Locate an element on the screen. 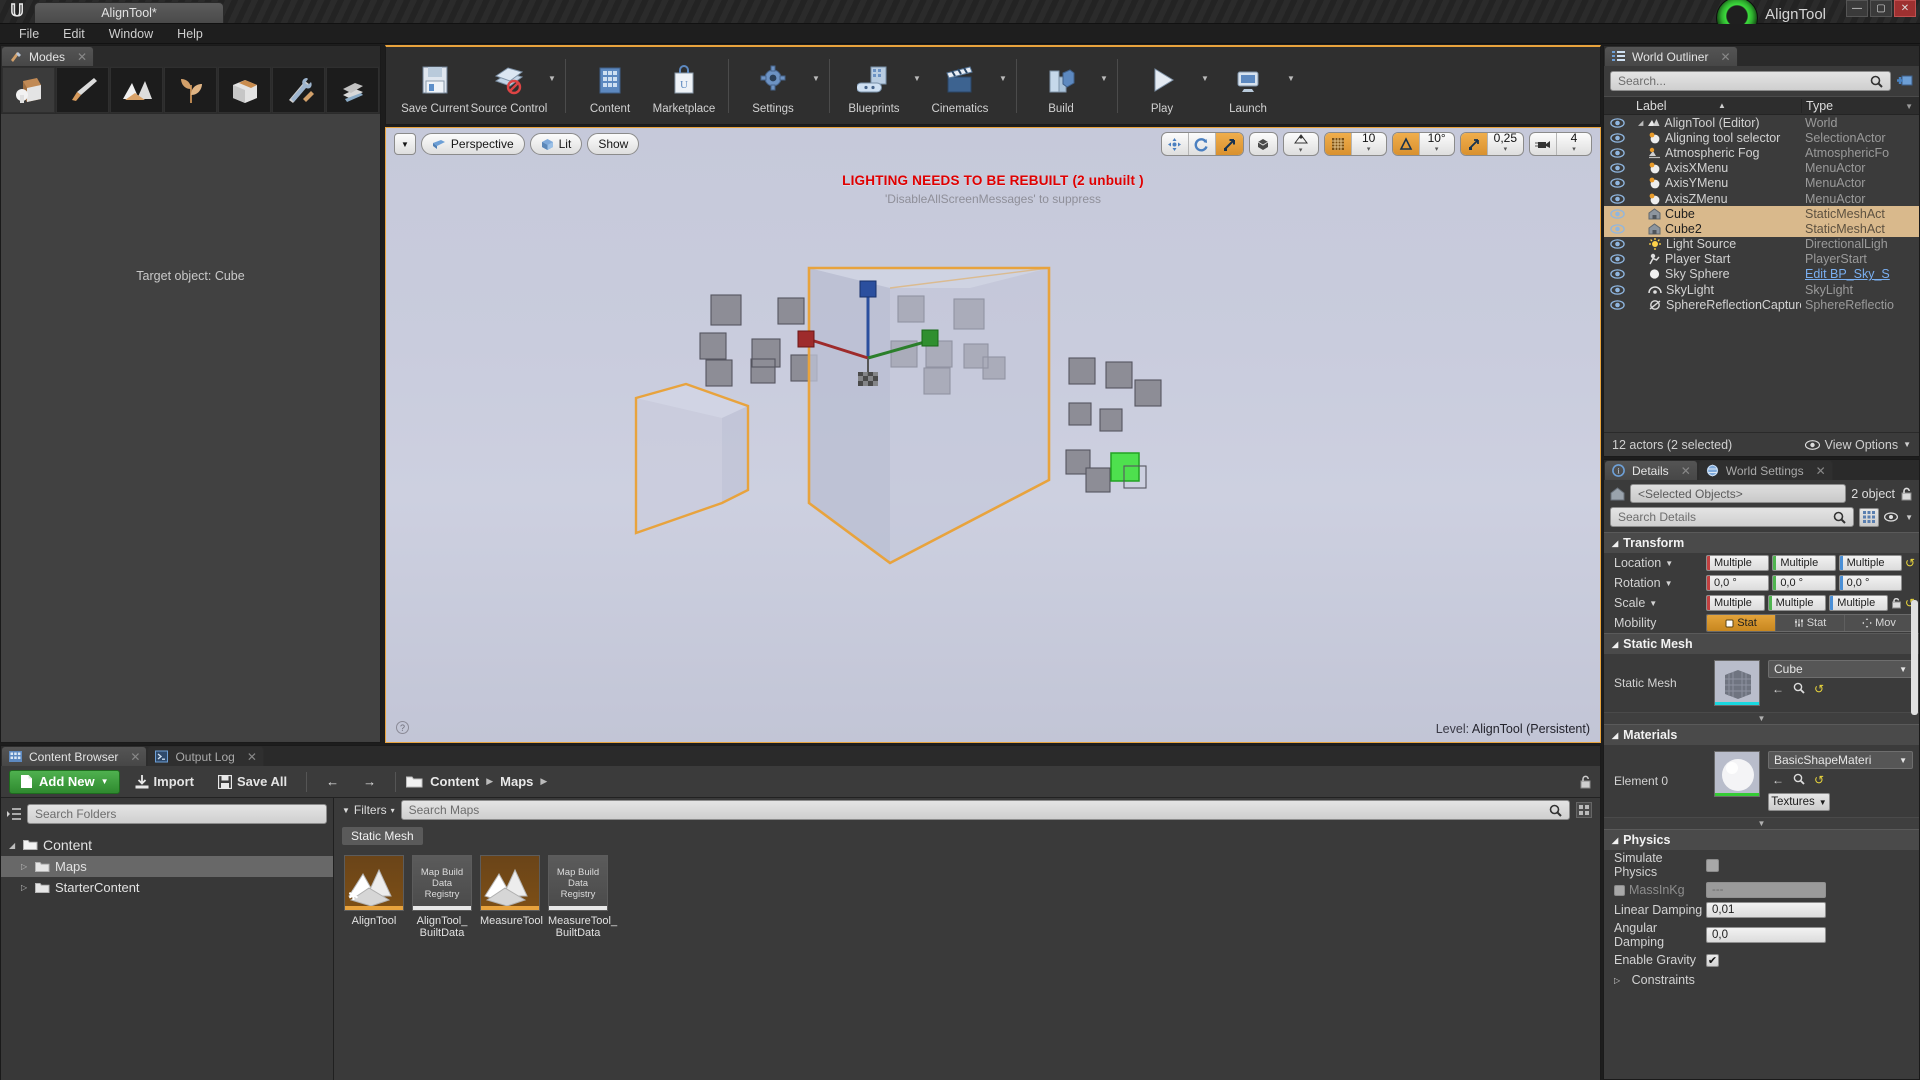 This screenshot has height=1080, width=1920. tree-toggle-icon is located at coordinates (14, 814).